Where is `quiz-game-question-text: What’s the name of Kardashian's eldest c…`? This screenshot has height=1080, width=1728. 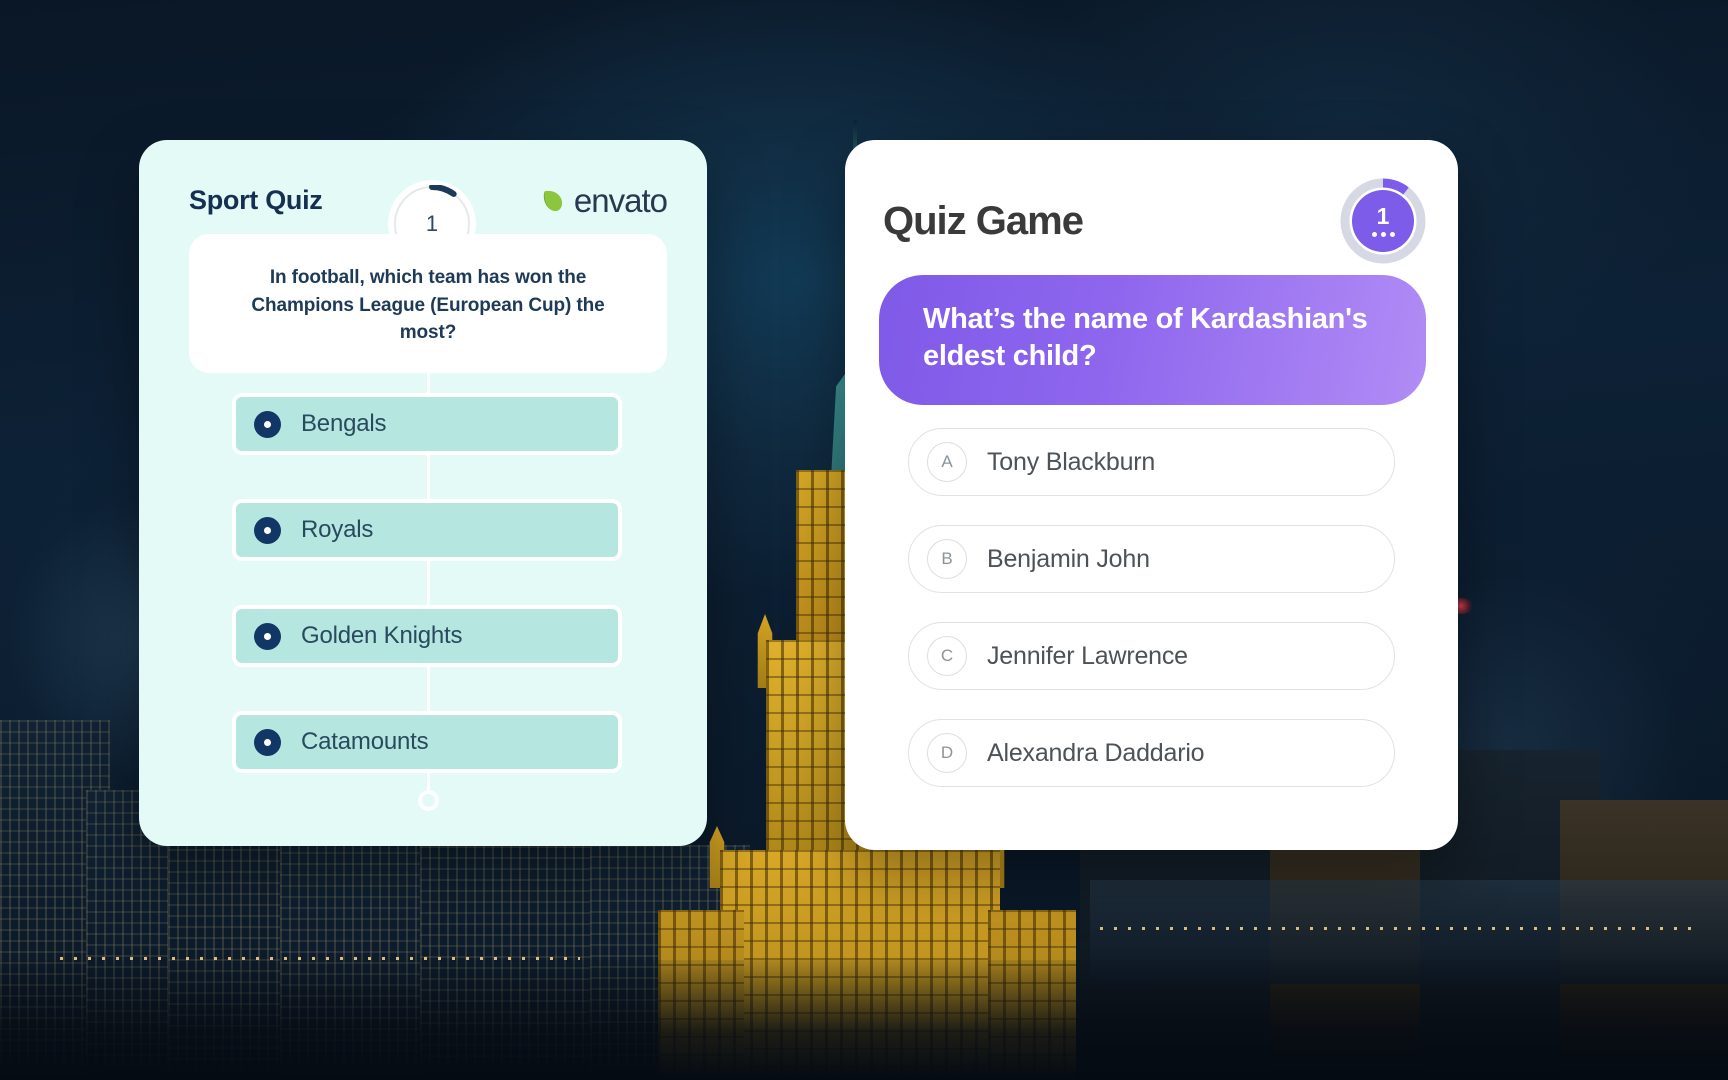
quiz-game-question-text: What’s the name of Kardashian's eldest c… is located at coordinates (1145, 337).